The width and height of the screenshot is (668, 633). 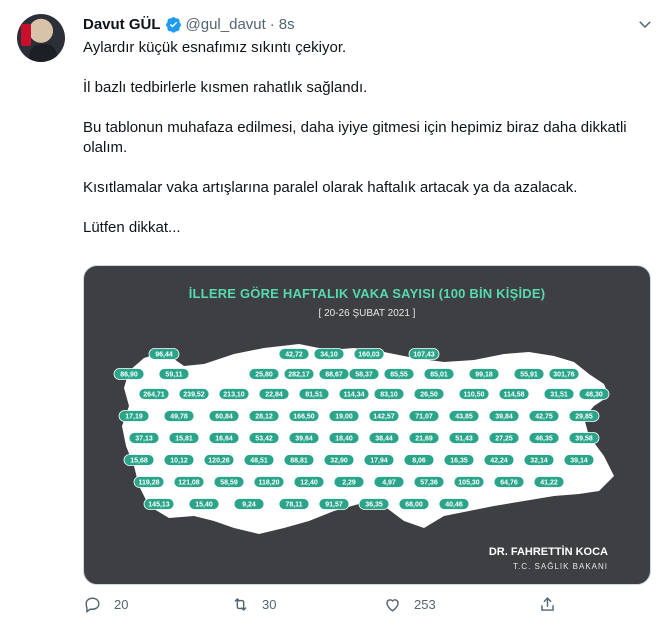 What do you see at coordinates (253, 604) in the screenshot?
I see `retweet-button: 30` at bounding box center [253, 604].